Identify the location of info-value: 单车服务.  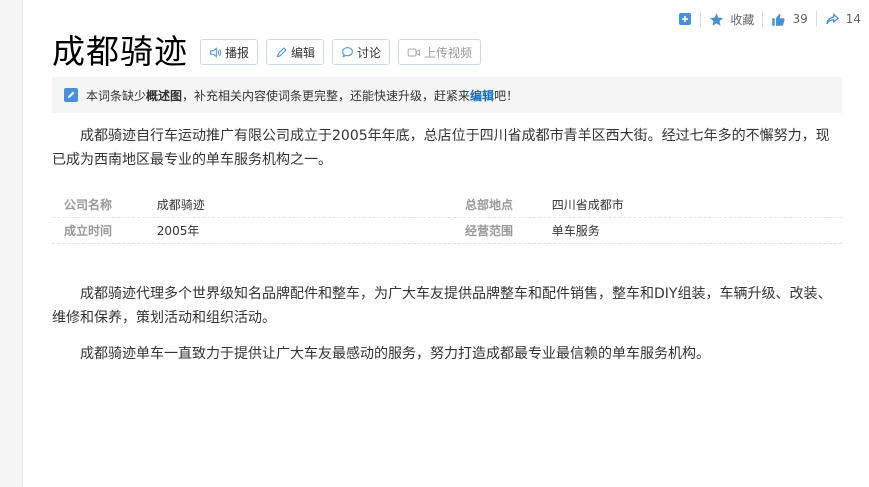
(575, 231).